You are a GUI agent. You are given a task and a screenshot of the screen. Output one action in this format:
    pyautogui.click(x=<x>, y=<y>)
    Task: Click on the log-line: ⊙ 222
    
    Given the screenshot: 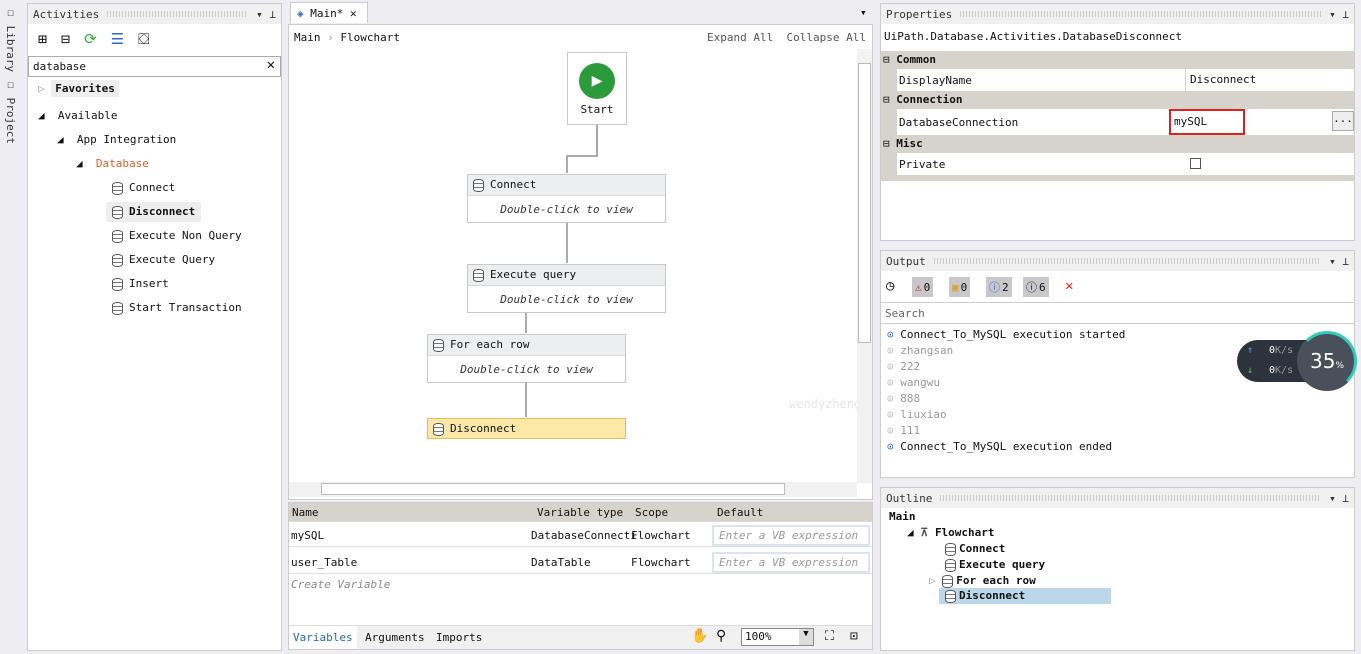 What is the action you would take?
    pyautogui.click(x=1006, y=368)
    